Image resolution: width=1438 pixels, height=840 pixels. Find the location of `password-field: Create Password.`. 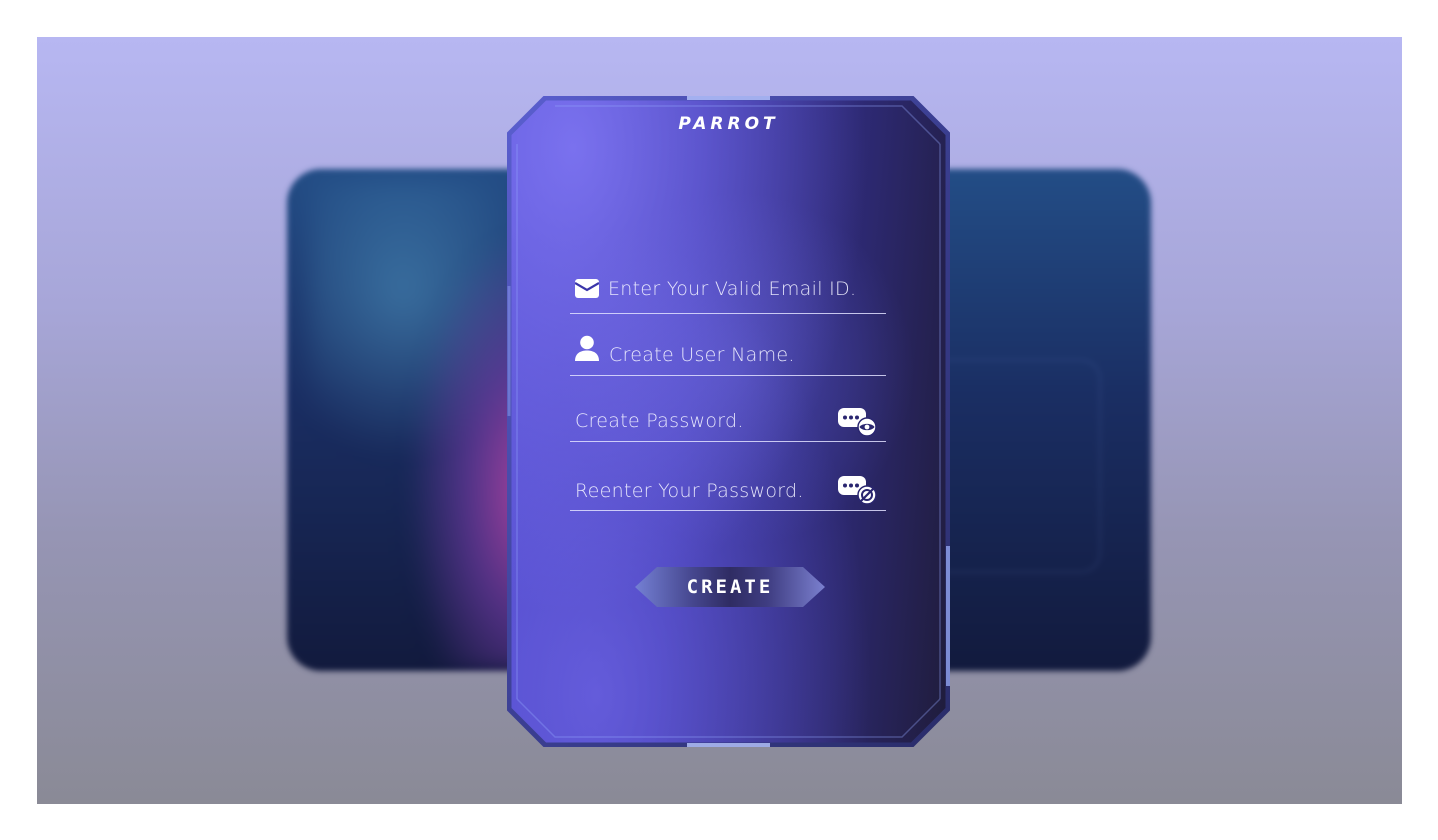

password-field: Create Password. is located at coordinates (728, 422).